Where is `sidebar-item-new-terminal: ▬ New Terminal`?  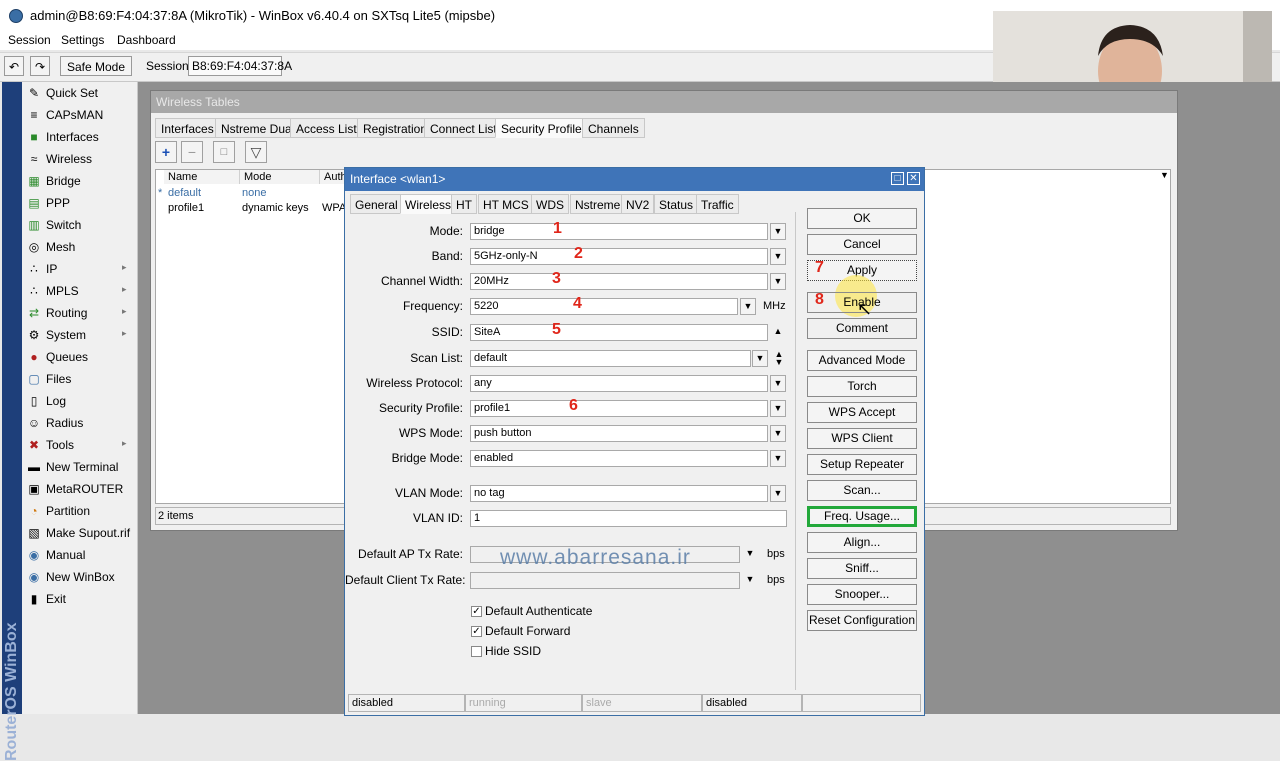
sidebar-item-new-terminal: ▬ New Terminal is located at coordinates (79, 467).